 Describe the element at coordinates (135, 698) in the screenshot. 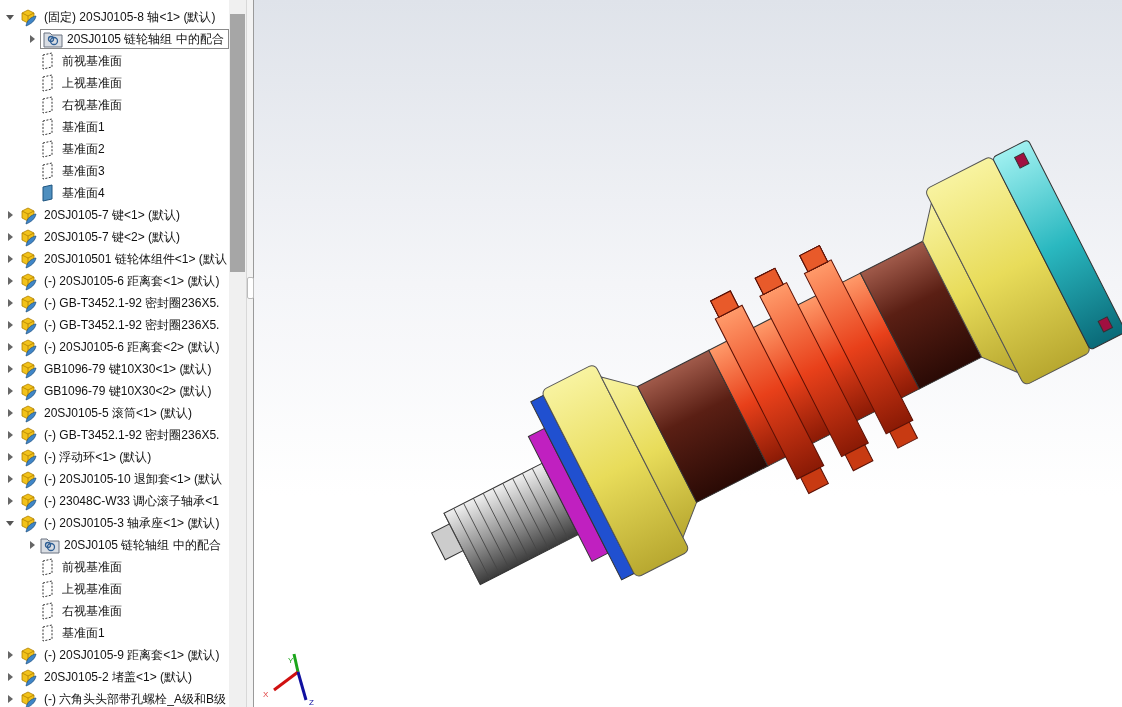

I see `component-label: (-) 六角头头部带孔螺栓_A级和B级` at that location.